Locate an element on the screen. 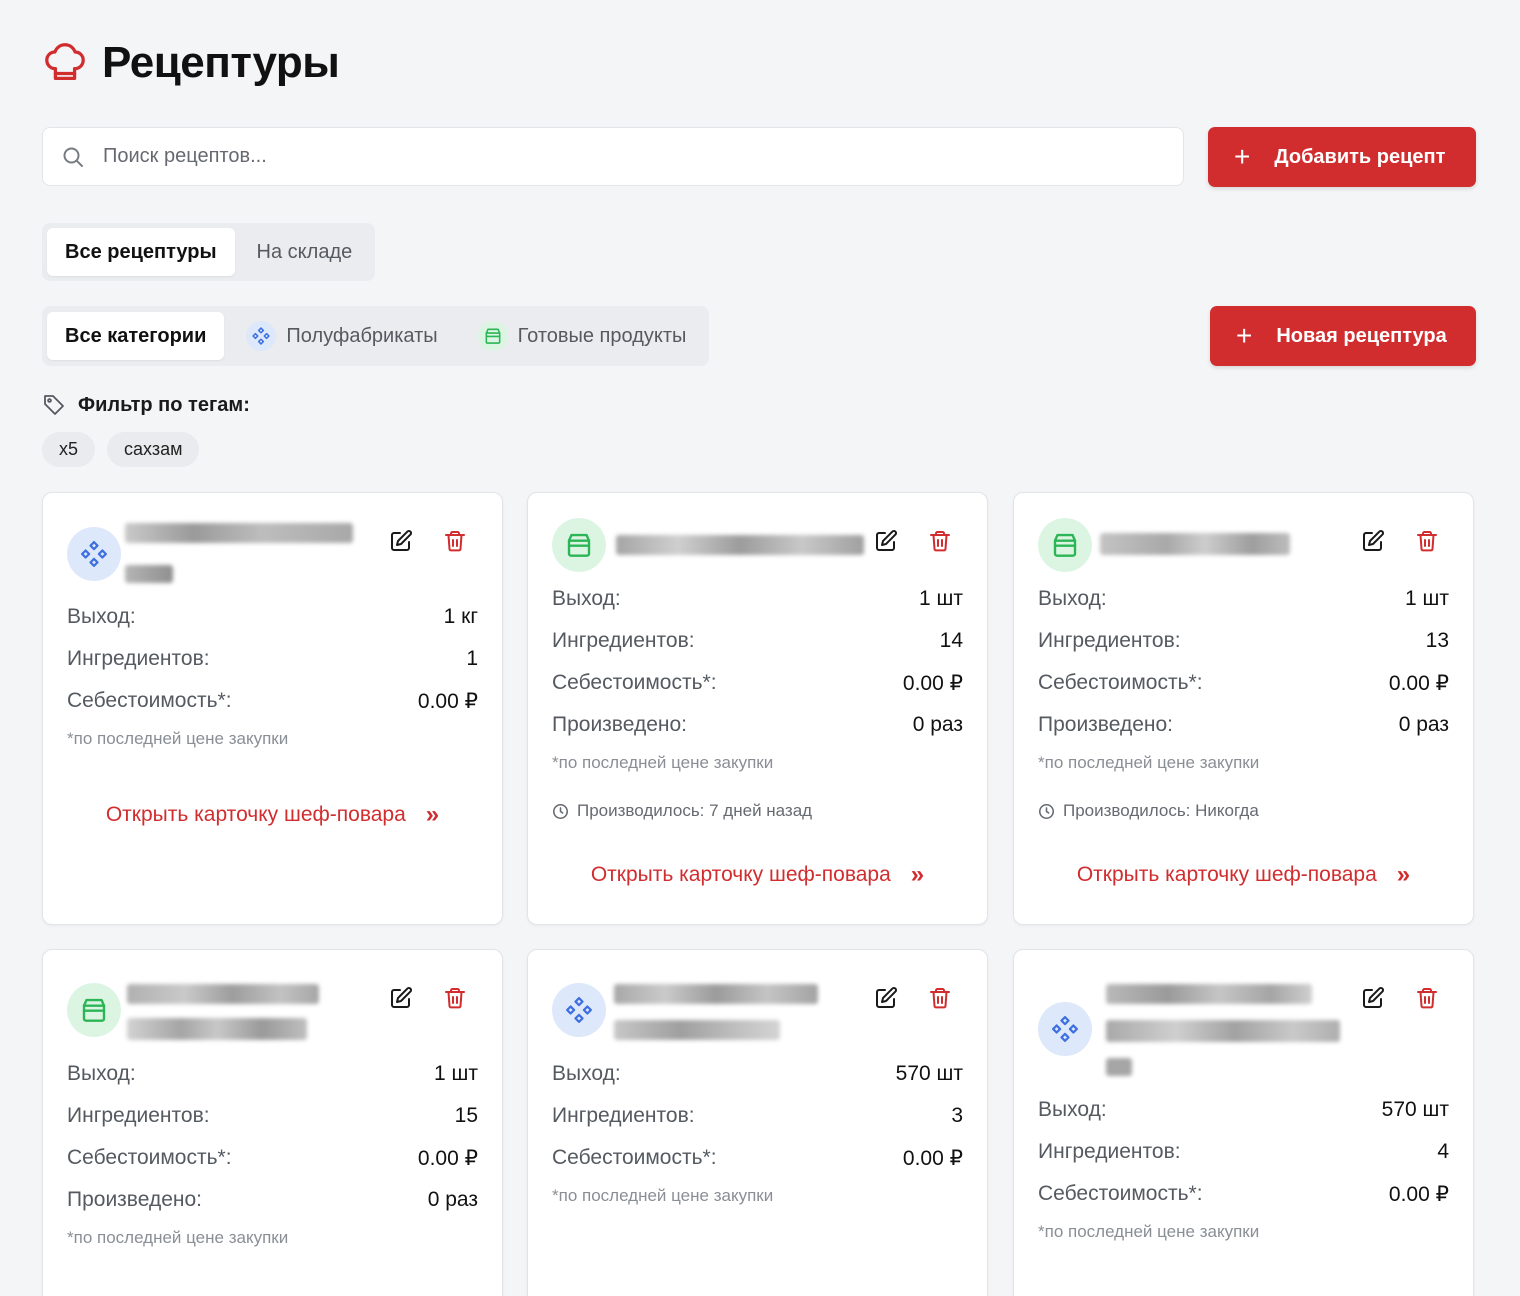 This screenshot has width=1520, height=1296. category-semi-finished: Полуфабрикаты is located at coordinates (341, 336).